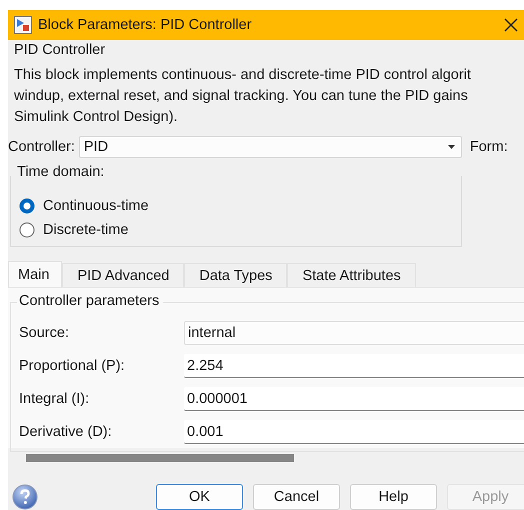 The width and height of the screenshot is (524, 510). Describe the element at coordinates (90, 300) in the screenshot. I see `group-title: Controller parameters` at that location.